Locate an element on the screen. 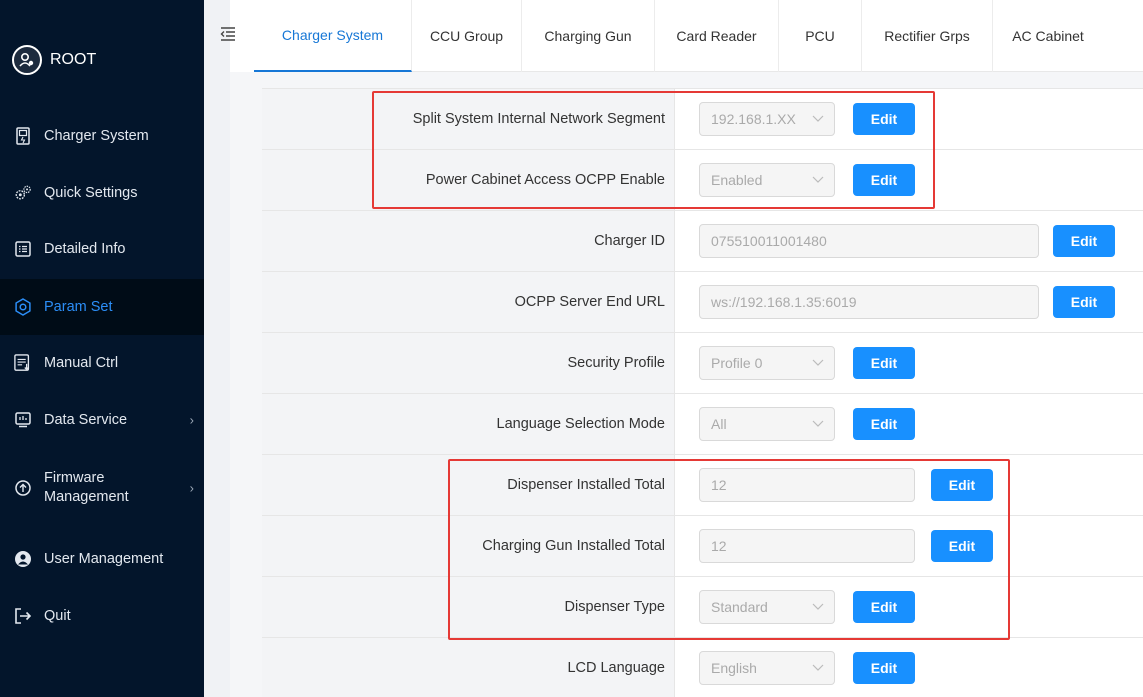 The height and width of the screenshot is (697, 1143). sidebar-item-label: Quit is located at coordinates (57, 616).